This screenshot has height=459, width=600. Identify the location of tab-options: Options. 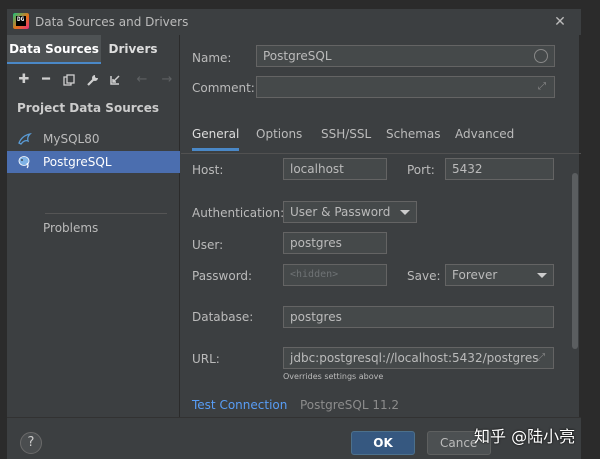
(279, 138).